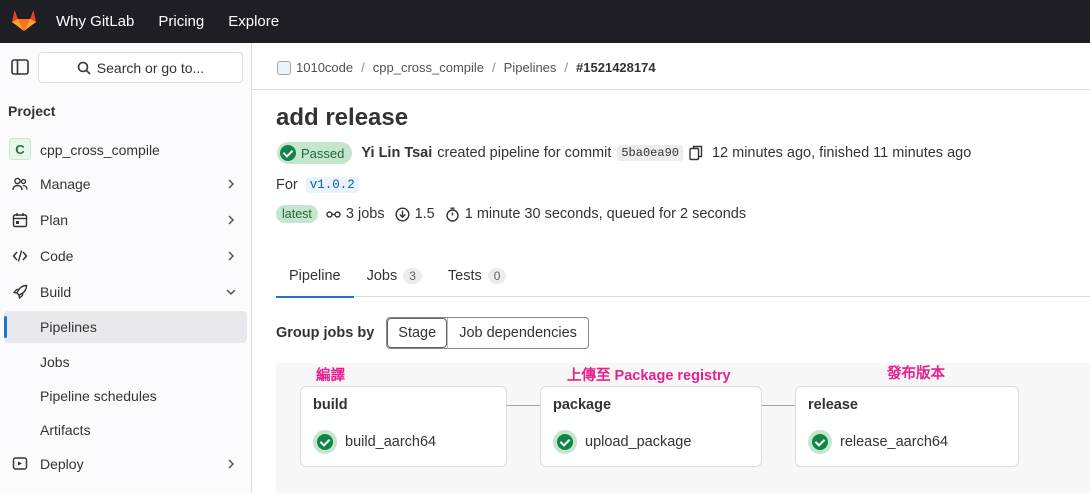  Describe the element at coordinates (57, 256) in the screenshot. I see `sidebar-item-label: Code` at that location.